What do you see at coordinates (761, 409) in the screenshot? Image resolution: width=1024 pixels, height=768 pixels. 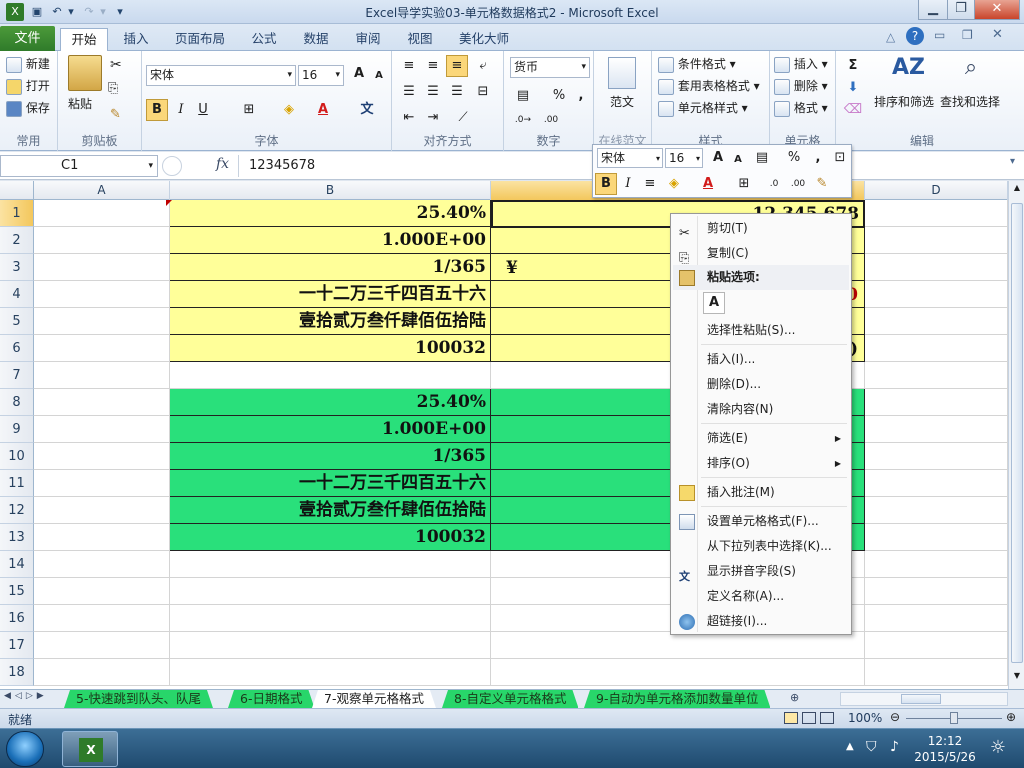 I see `menu-clear-contents: 清除内容(N)` at bounding box center [761, 409].